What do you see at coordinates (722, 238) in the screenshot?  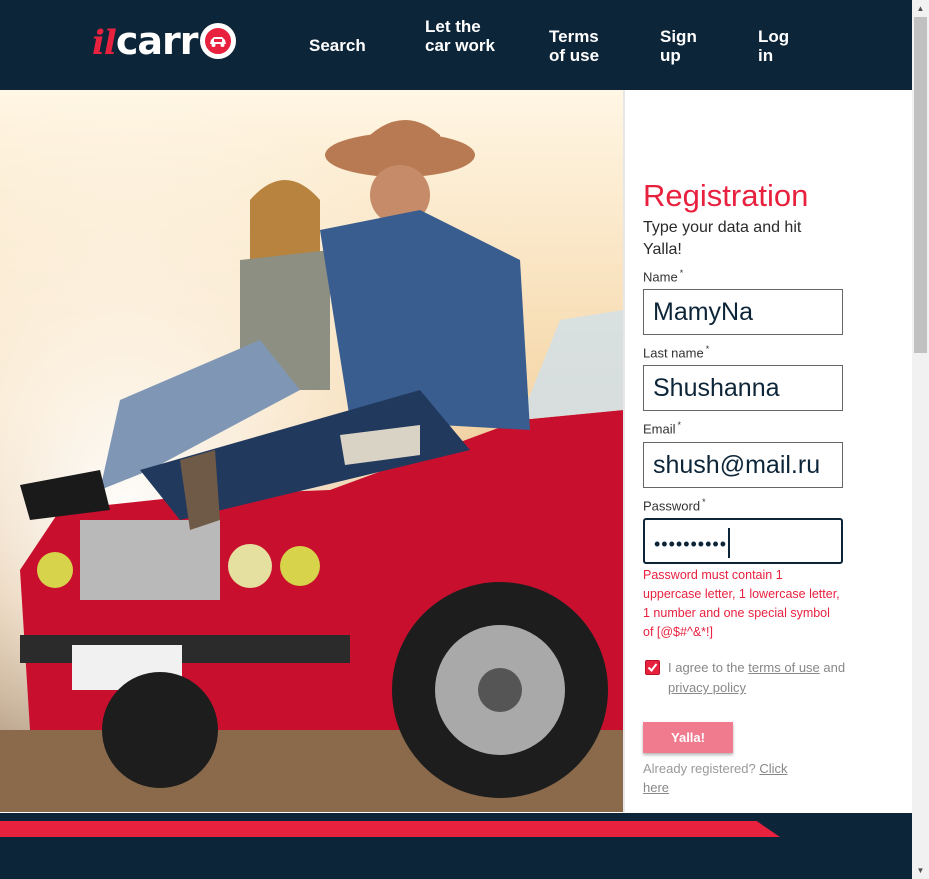 I see `form-subtitle: Type your data and hit Yalla!` at bounding box center [722, 238].